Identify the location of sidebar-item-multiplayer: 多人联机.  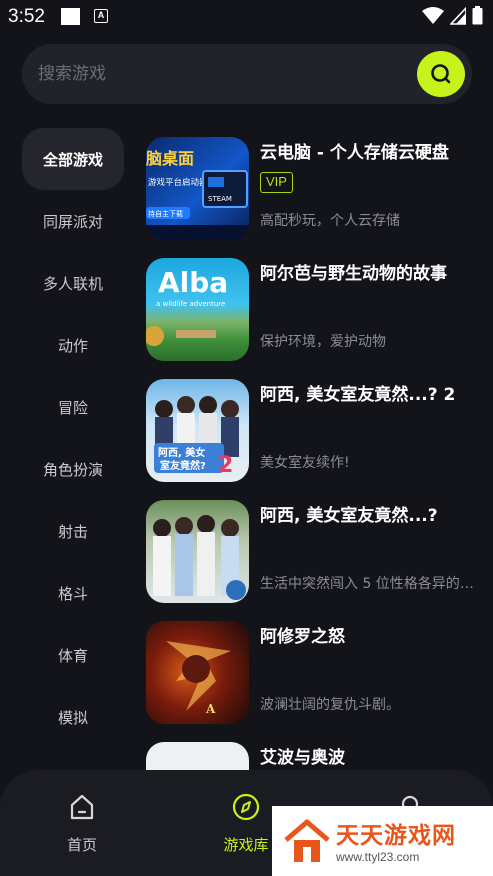
(73, 283).